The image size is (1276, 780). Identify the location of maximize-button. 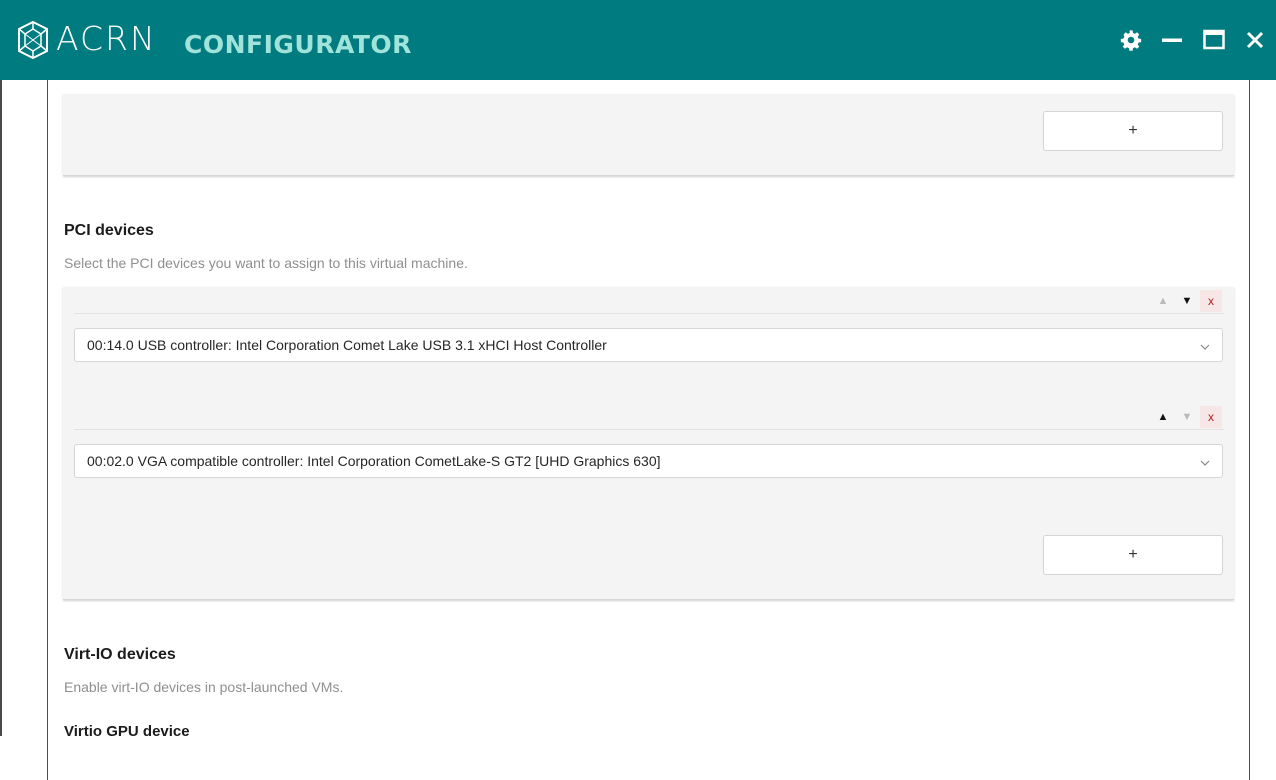
(1214, 40).